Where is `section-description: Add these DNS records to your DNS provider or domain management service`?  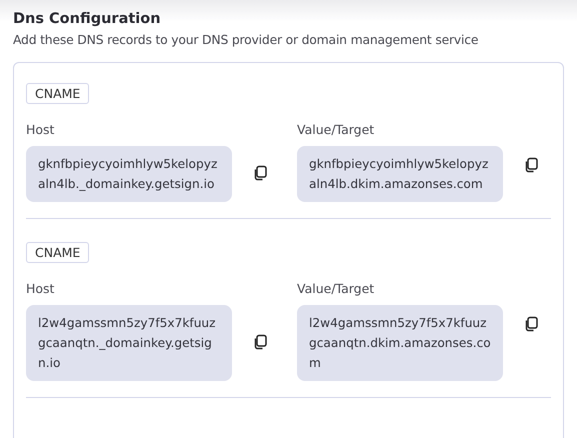 section-description: Add these DNS records to your DNS provider or domain management service is located at coordinates (246, 39).